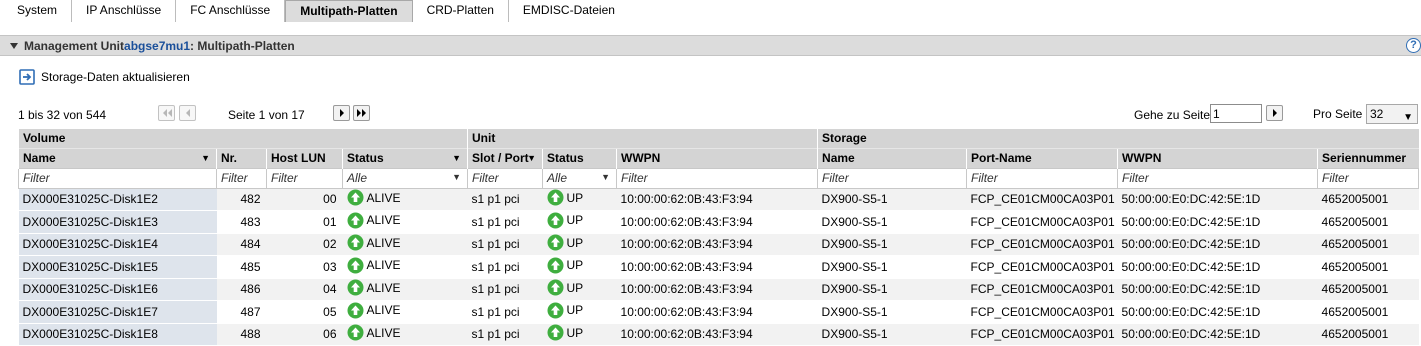 The image size is (1421, 346). What do you see at coordinates (1236, 113) in the screenshot?
I see `goto-page-input` at bounding box center [1236, 113].